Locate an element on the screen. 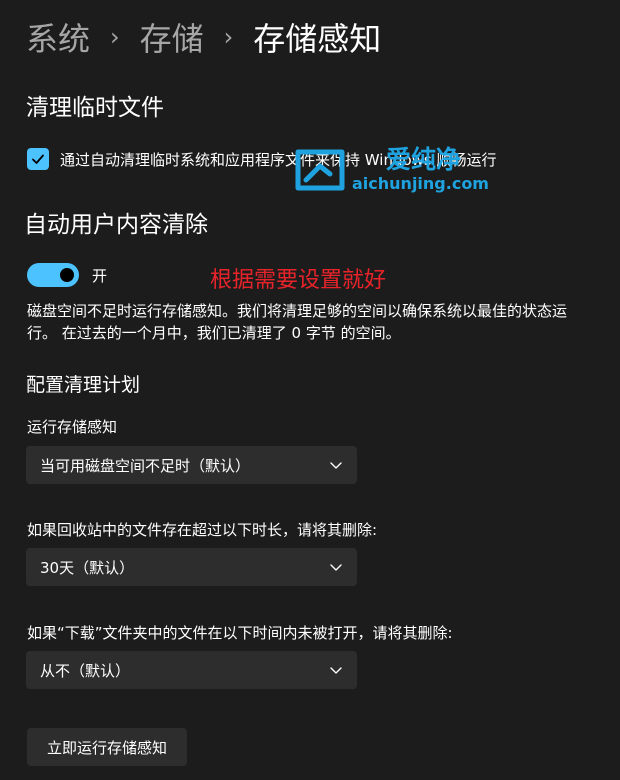  breadcrumb: 系统 › 存储 › 存储感知 is located at coordinates (203, 37).